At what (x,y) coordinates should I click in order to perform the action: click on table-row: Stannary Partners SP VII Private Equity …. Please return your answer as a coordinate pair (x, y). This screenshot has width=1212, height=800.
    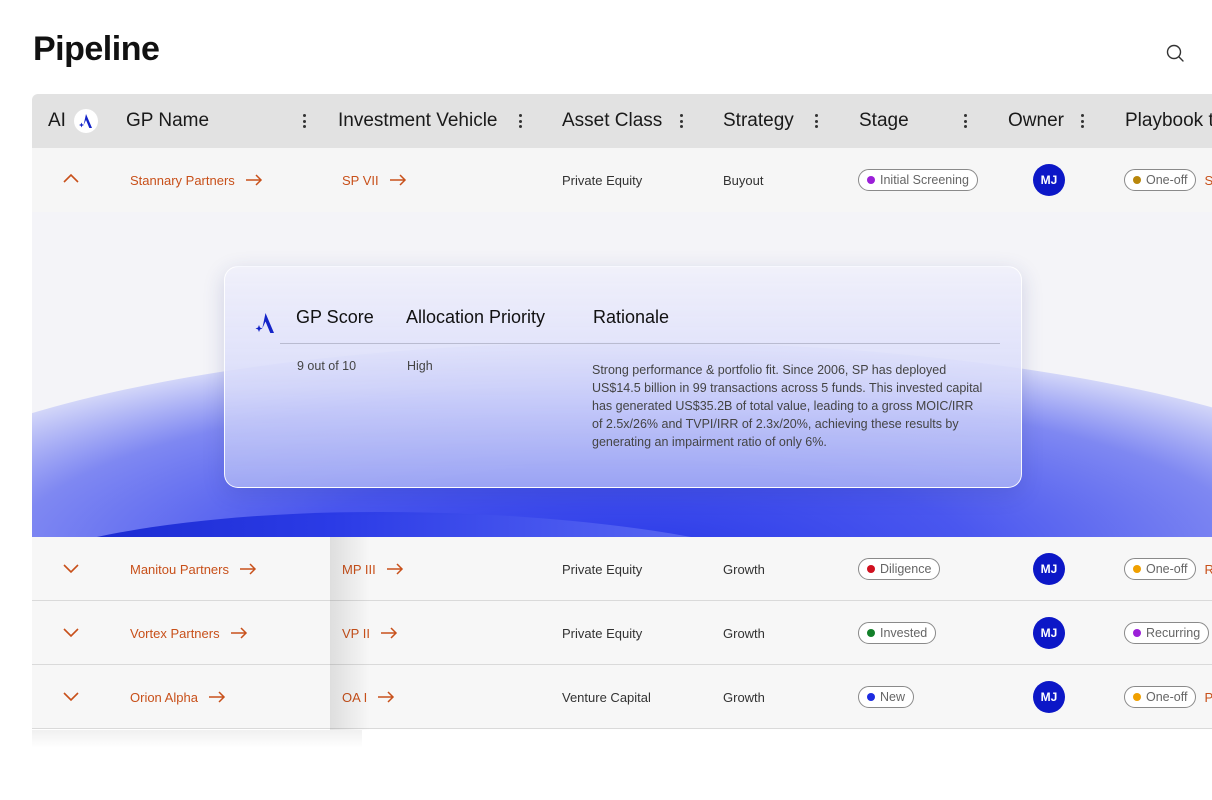
    Looking at the image, I should click on (622, 180).